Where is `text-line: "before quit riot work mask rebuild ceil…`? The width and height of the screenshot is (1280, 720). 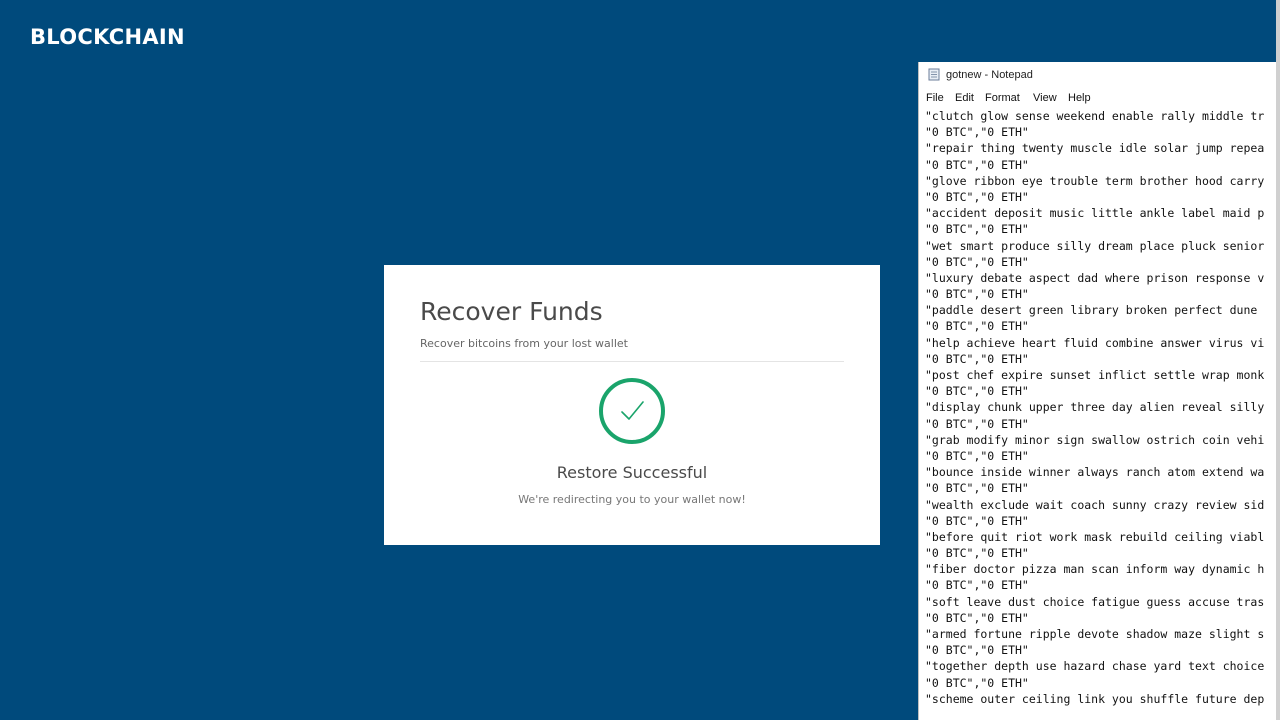 text-line: "before quit riot work mask rebuild ceil… is located at coordinates (1095, 536).